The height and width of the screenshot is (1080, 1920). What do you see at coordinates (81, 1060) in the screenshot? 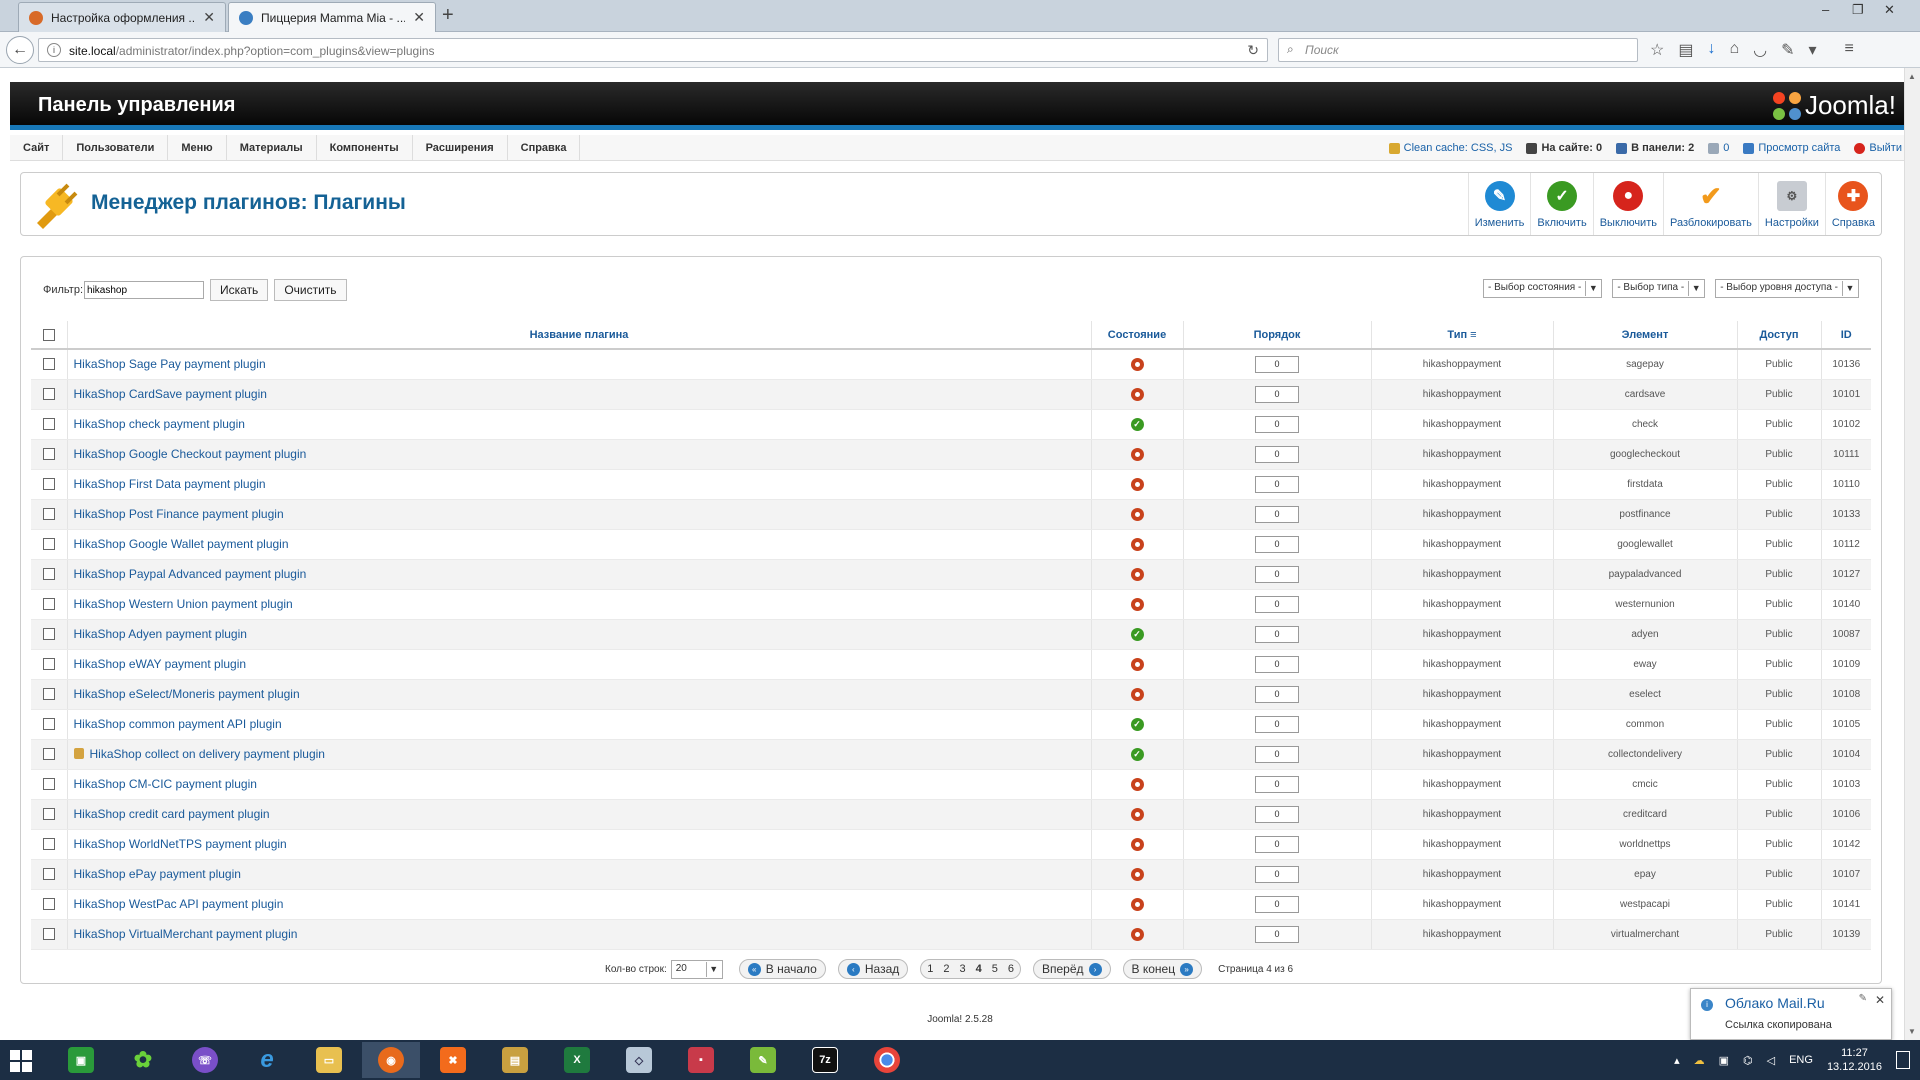
I see `taskbar-store: ▣` at bounding box center [81, 1060].